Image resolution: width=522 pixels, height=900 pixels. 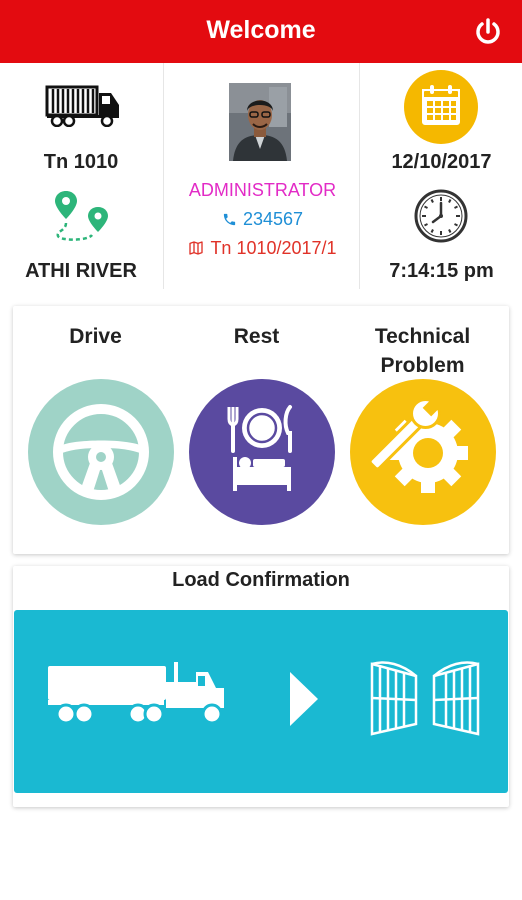 I want to click on current-time: 7:14:15 pm, so click(x=441, y=271).